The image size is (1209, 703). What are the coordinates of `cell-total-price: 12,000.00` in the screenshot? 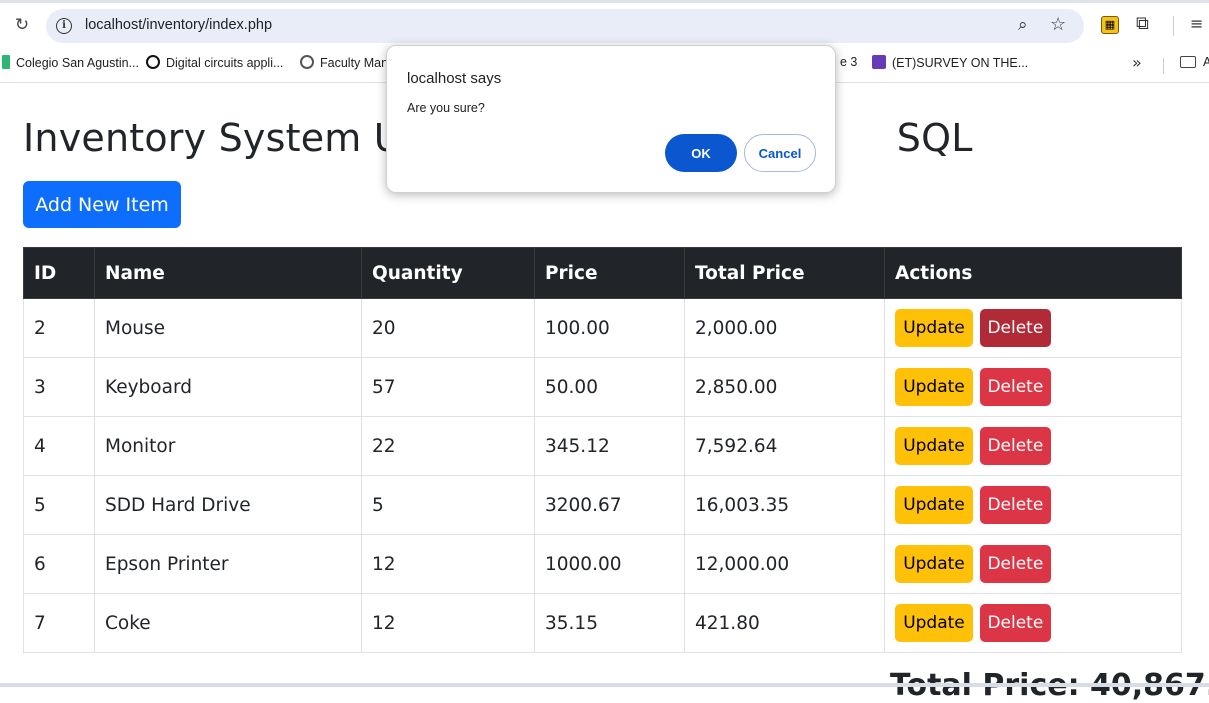 It's located at (784, 564).